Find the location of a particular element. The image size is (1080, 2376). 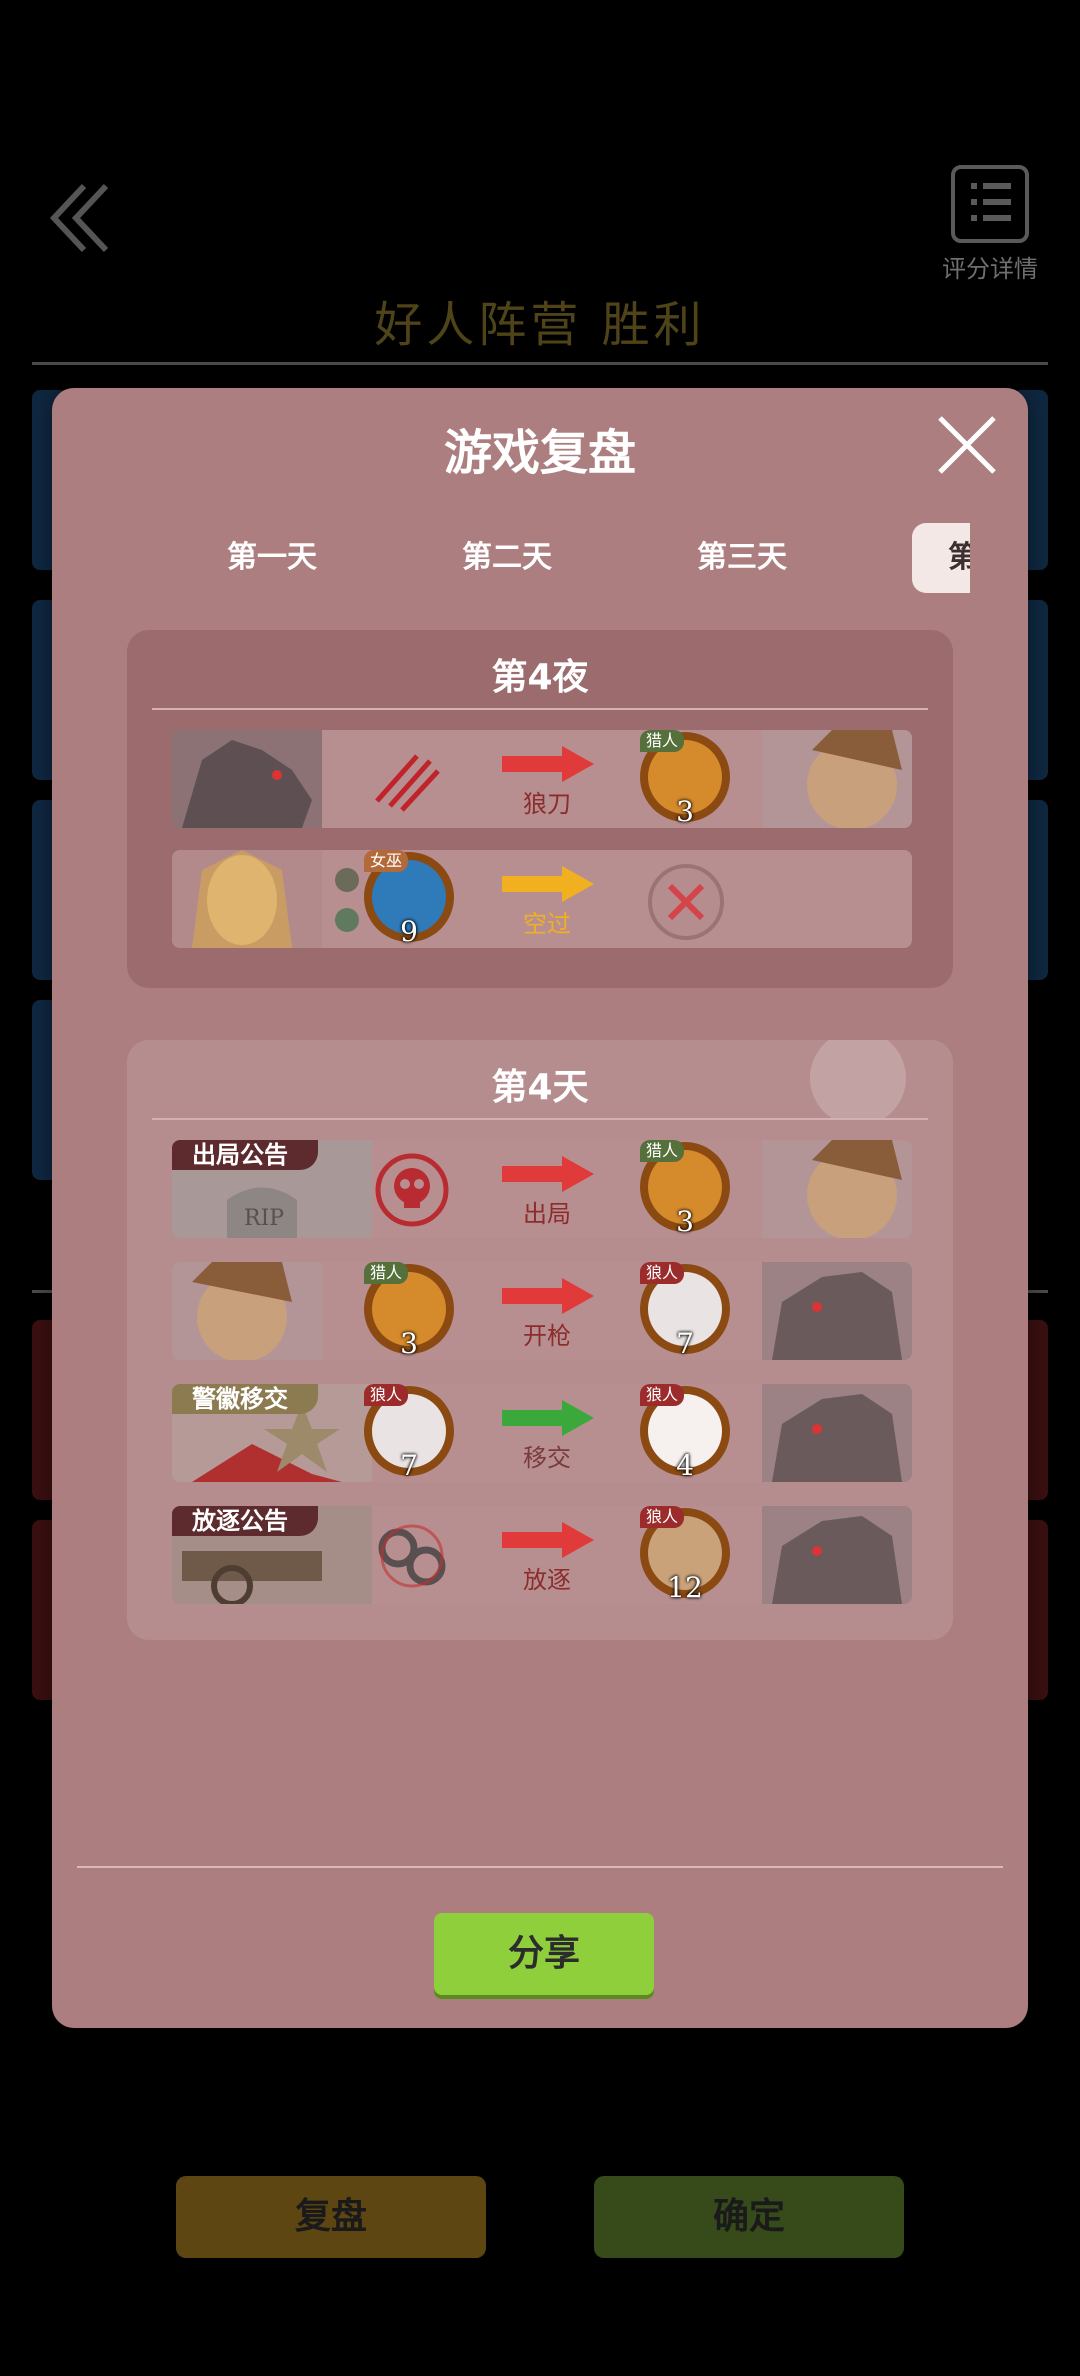

list-item: 警徽移交 狼人 7 移交 狼人 4 is located at coordinates (542, 1433).